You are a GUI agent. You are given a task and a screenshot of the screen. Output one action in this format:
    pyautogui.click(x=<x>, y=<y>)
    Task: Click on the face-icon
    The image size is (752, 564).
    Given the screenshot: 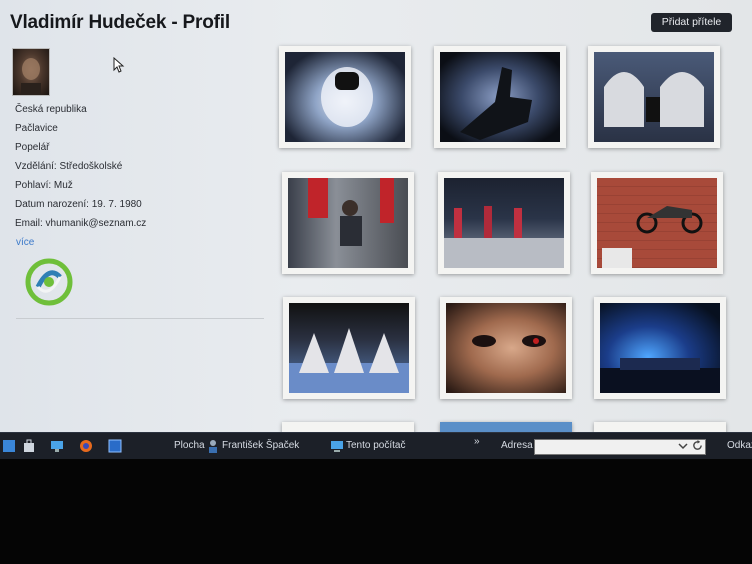 What is the action you would take?
    pyautogui.click(x=31, y=76)
    